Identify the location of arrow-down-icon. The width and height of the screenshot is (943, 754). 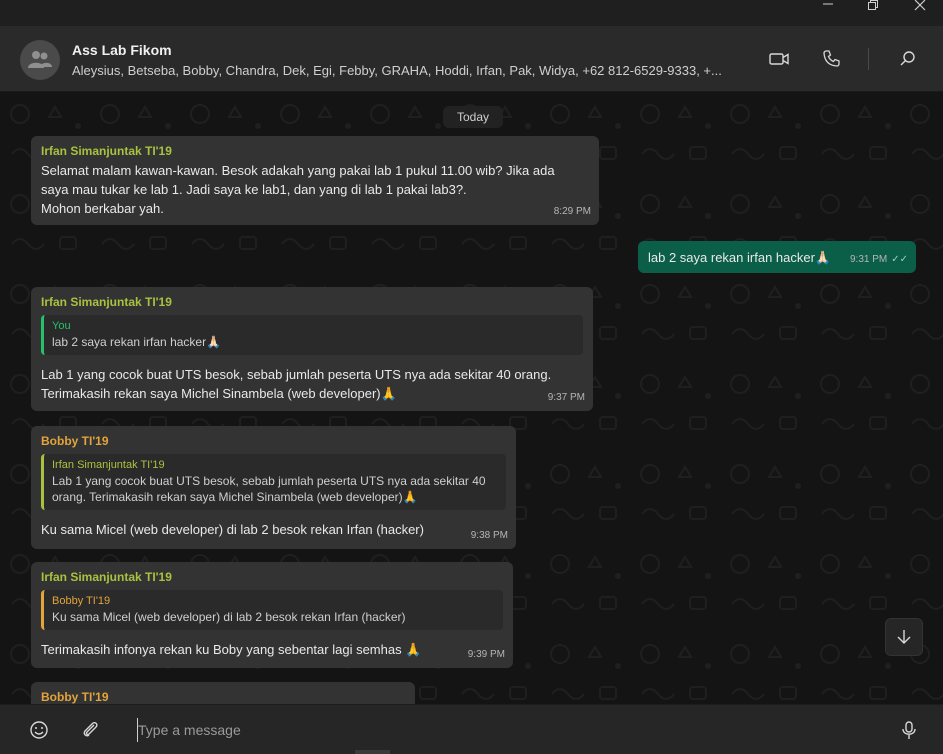
(904, 637).